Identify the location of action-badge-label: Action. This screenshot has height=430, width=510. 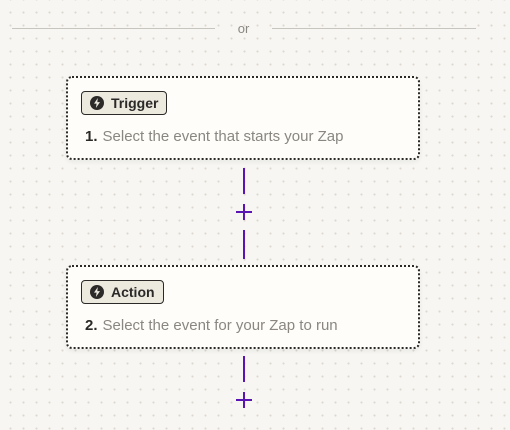
(133, 292).